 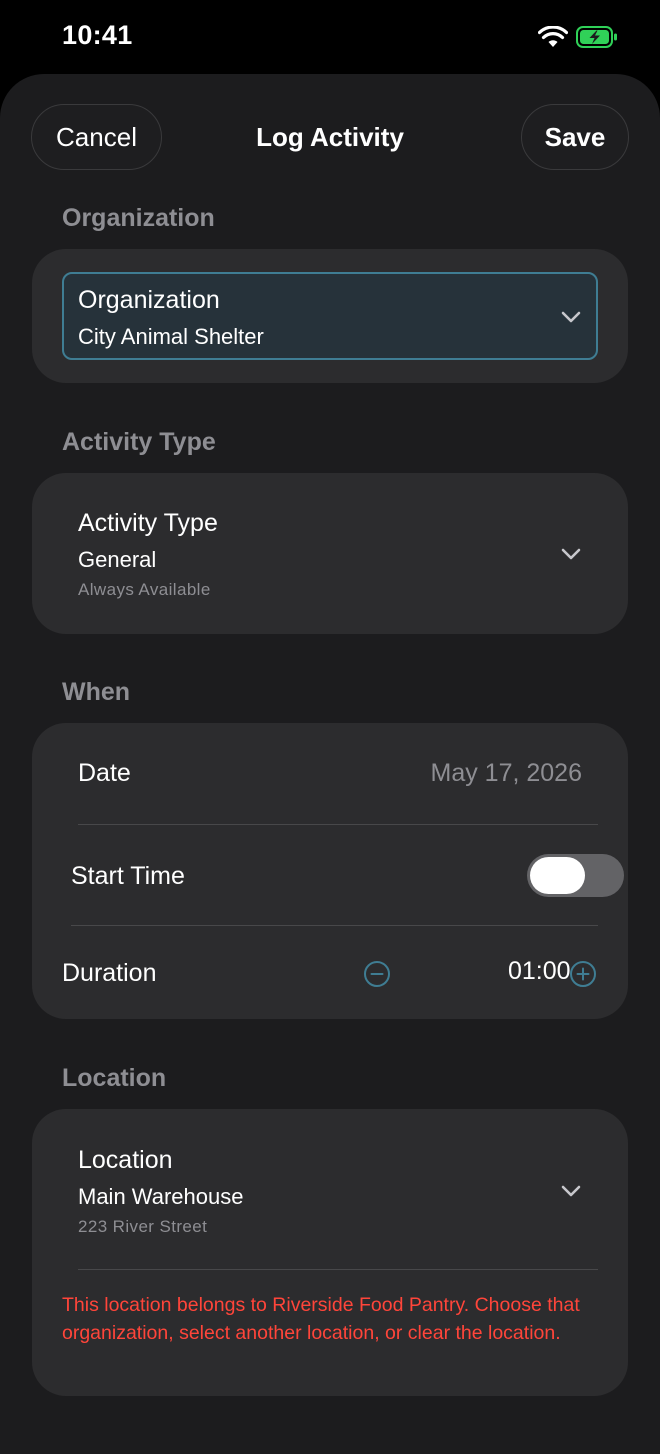 What do you see at coordinates (128, 876) in the screenshot?
I see `start-time-label: Start Time` at bounding box center [128, 876].